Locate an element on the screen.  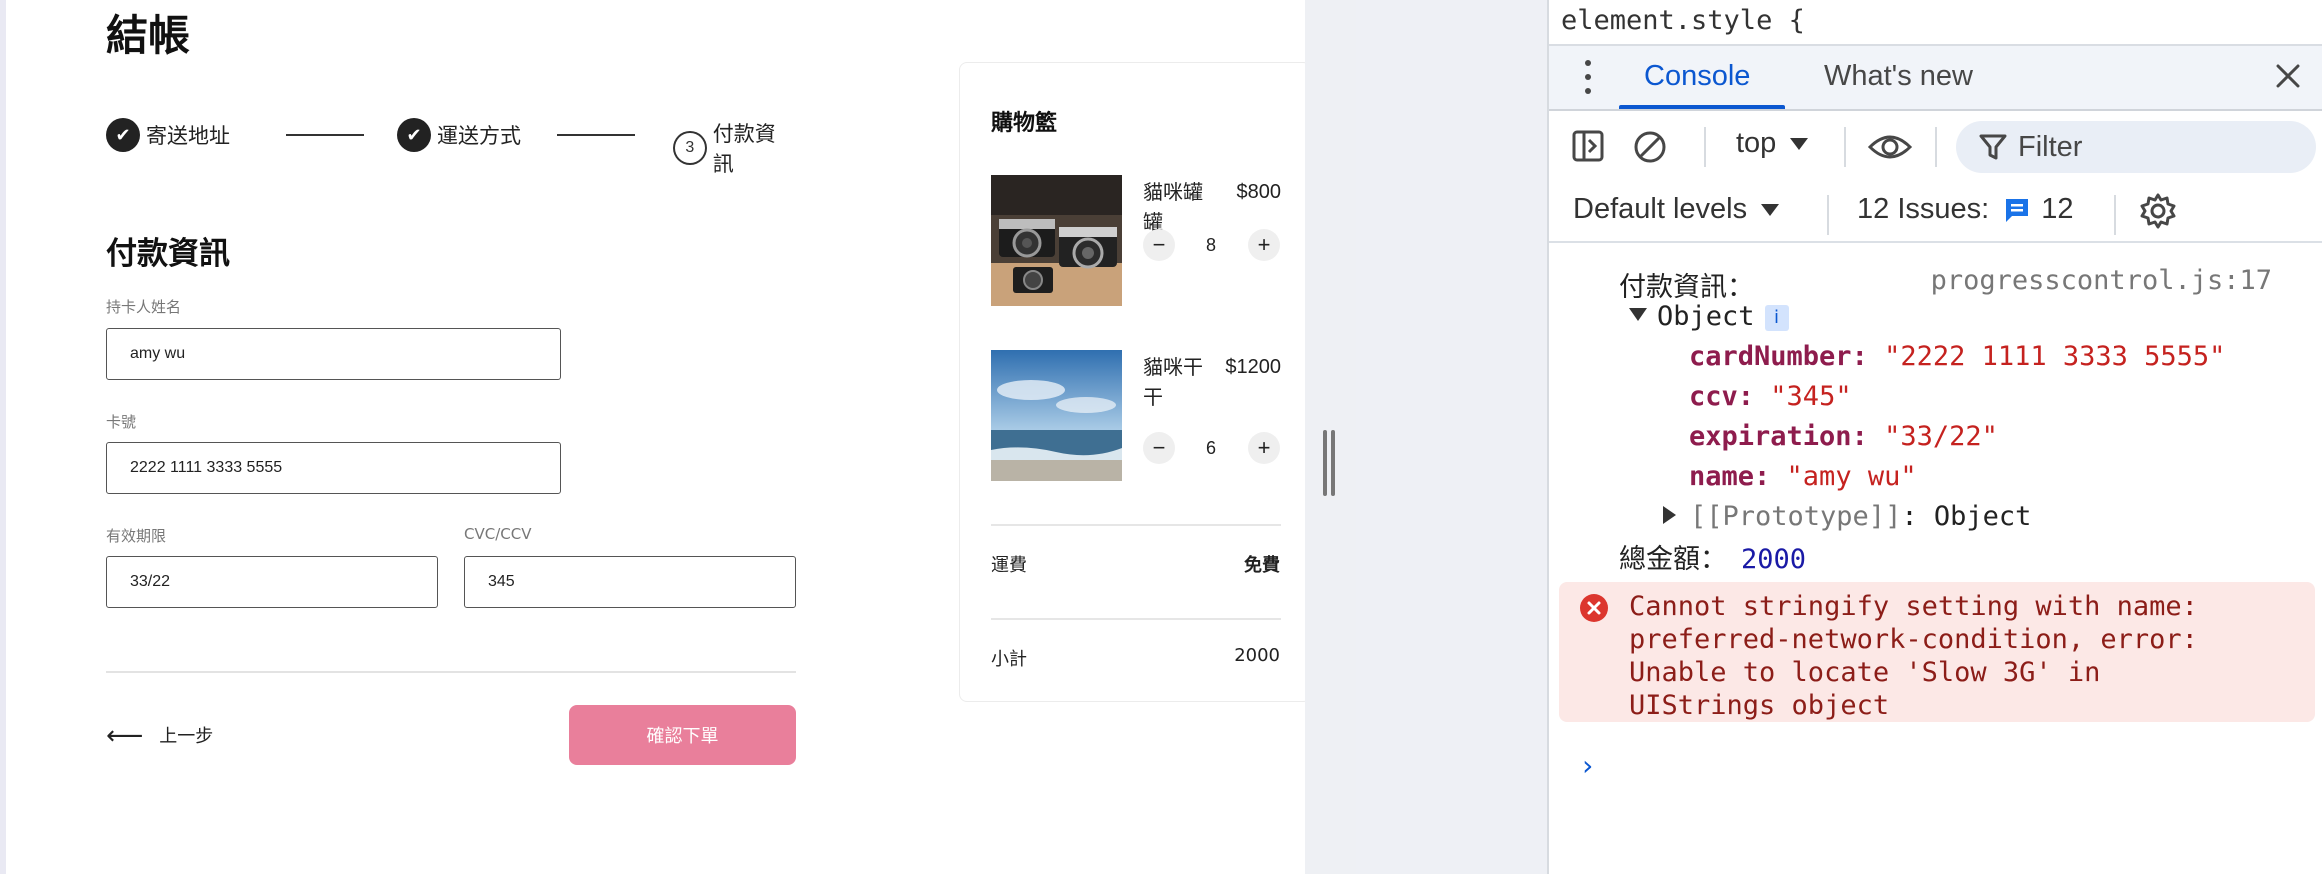
cart-item-price: $800 is located at coordinates (1259, 192).